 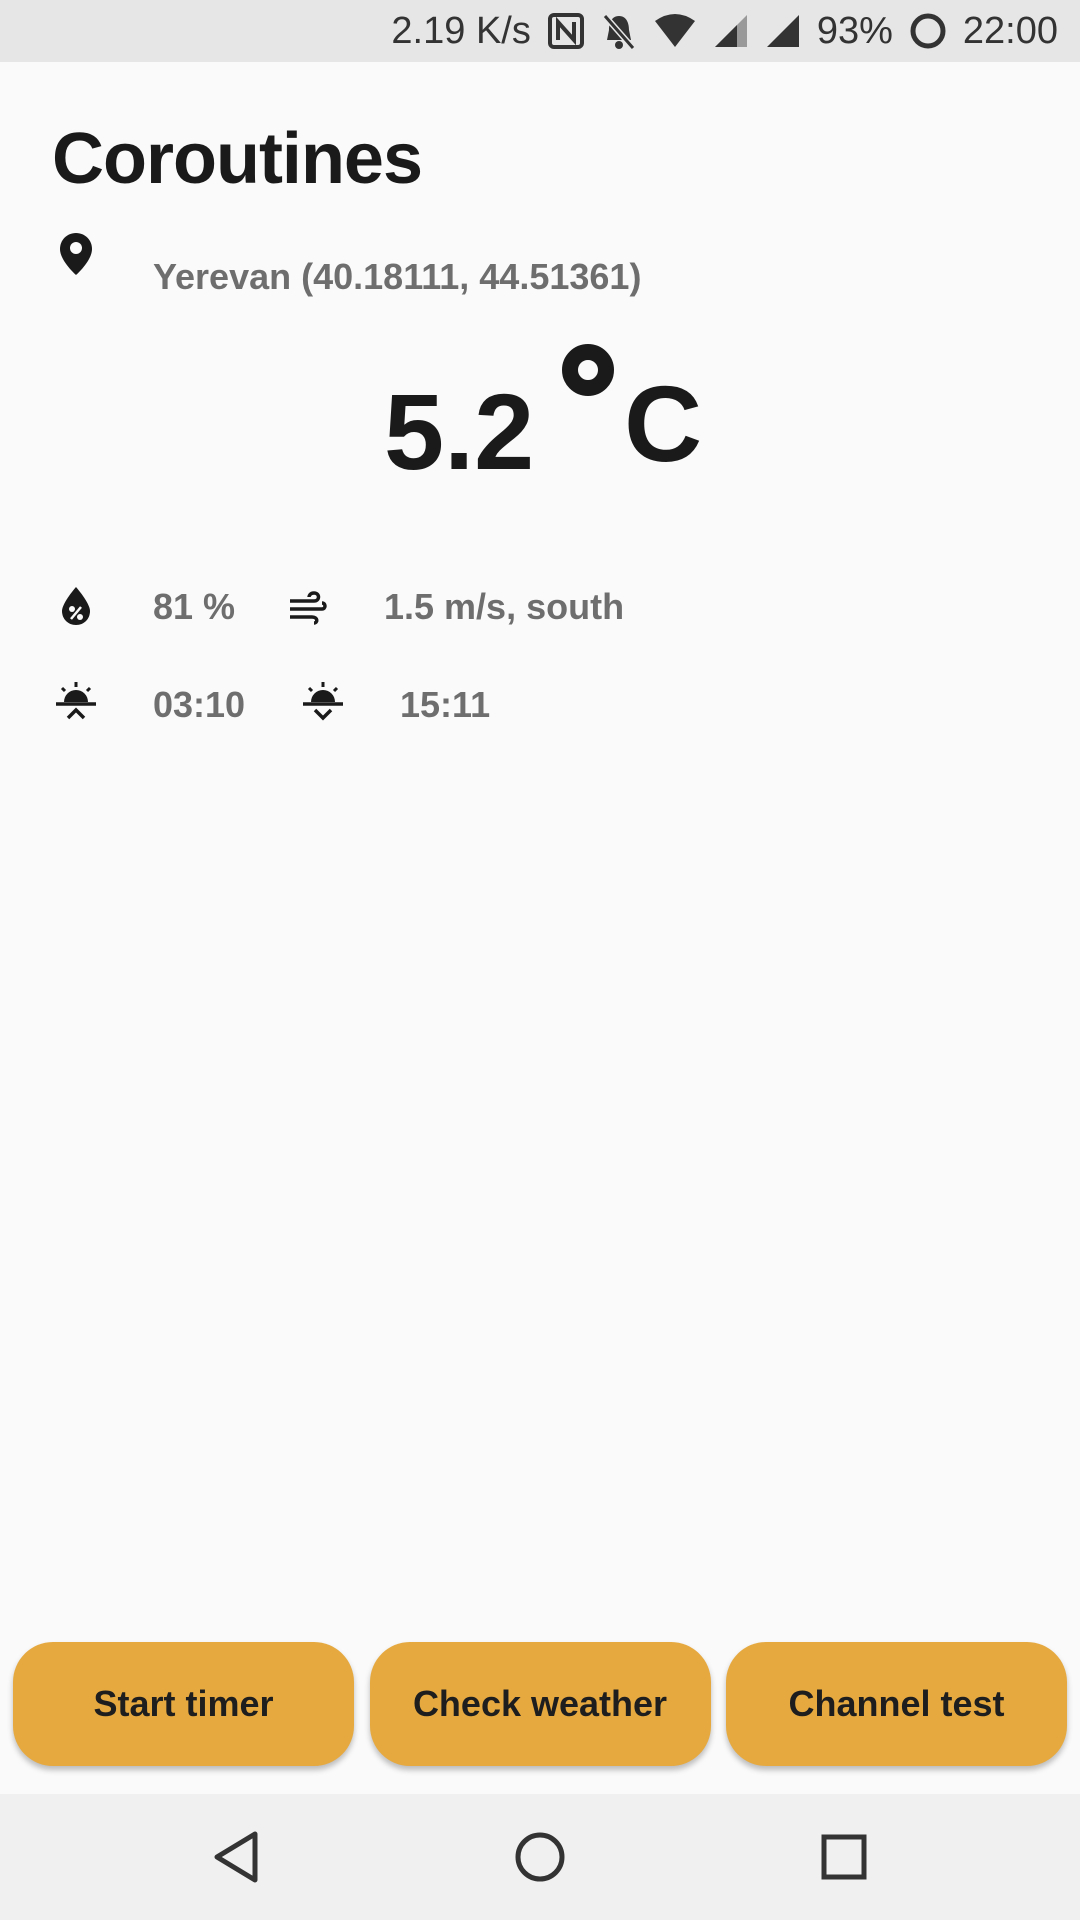 What do you see at coordinates (896, 1704) in the screenshot?
I see `channel-test-button: Channel test` at bounding box center [896, 1704].